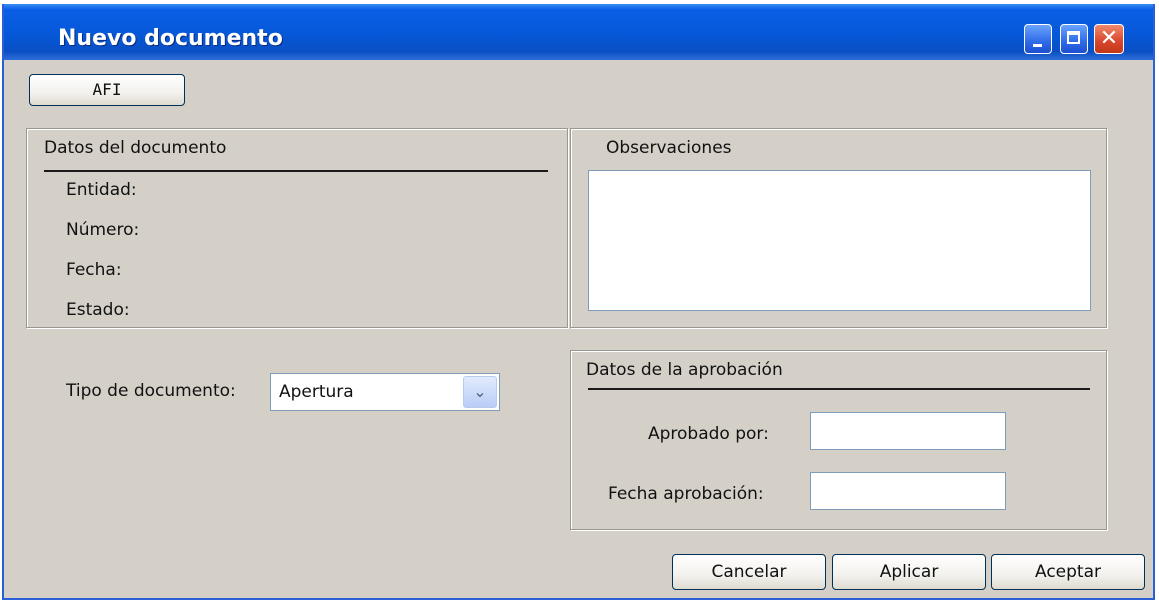 The image size is (1159, 604). Describe the element at coordinates (686, 494) in the screenshot. I see `approval-date-label: Fecha aprobación:` at that location.